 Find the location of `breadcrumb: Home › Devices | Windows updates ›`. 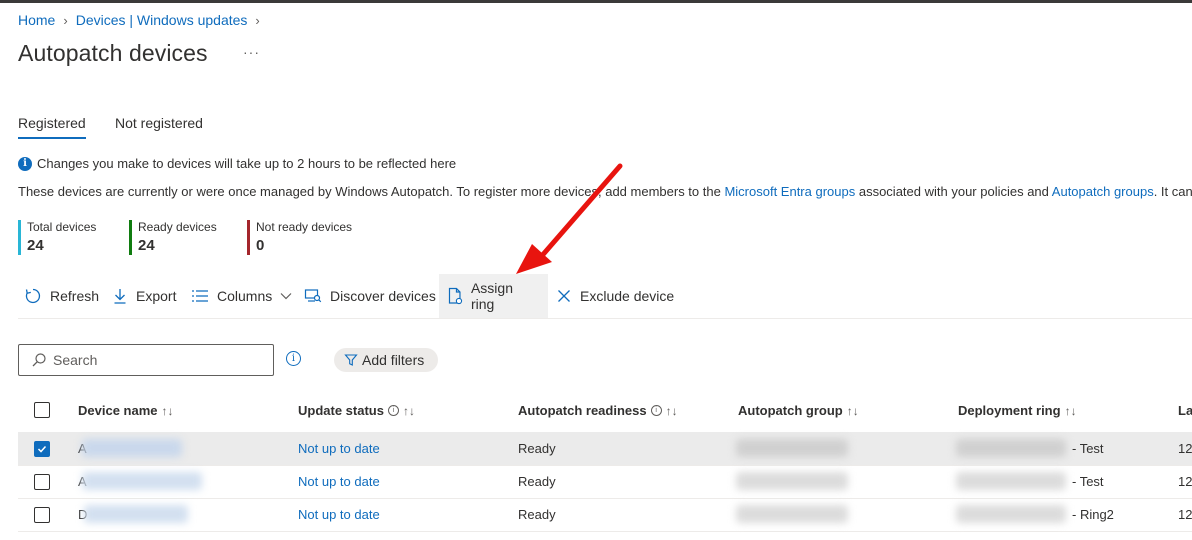

breadcrumb: Home › Devices | Windows updates › is located at coordinates (143, 20).